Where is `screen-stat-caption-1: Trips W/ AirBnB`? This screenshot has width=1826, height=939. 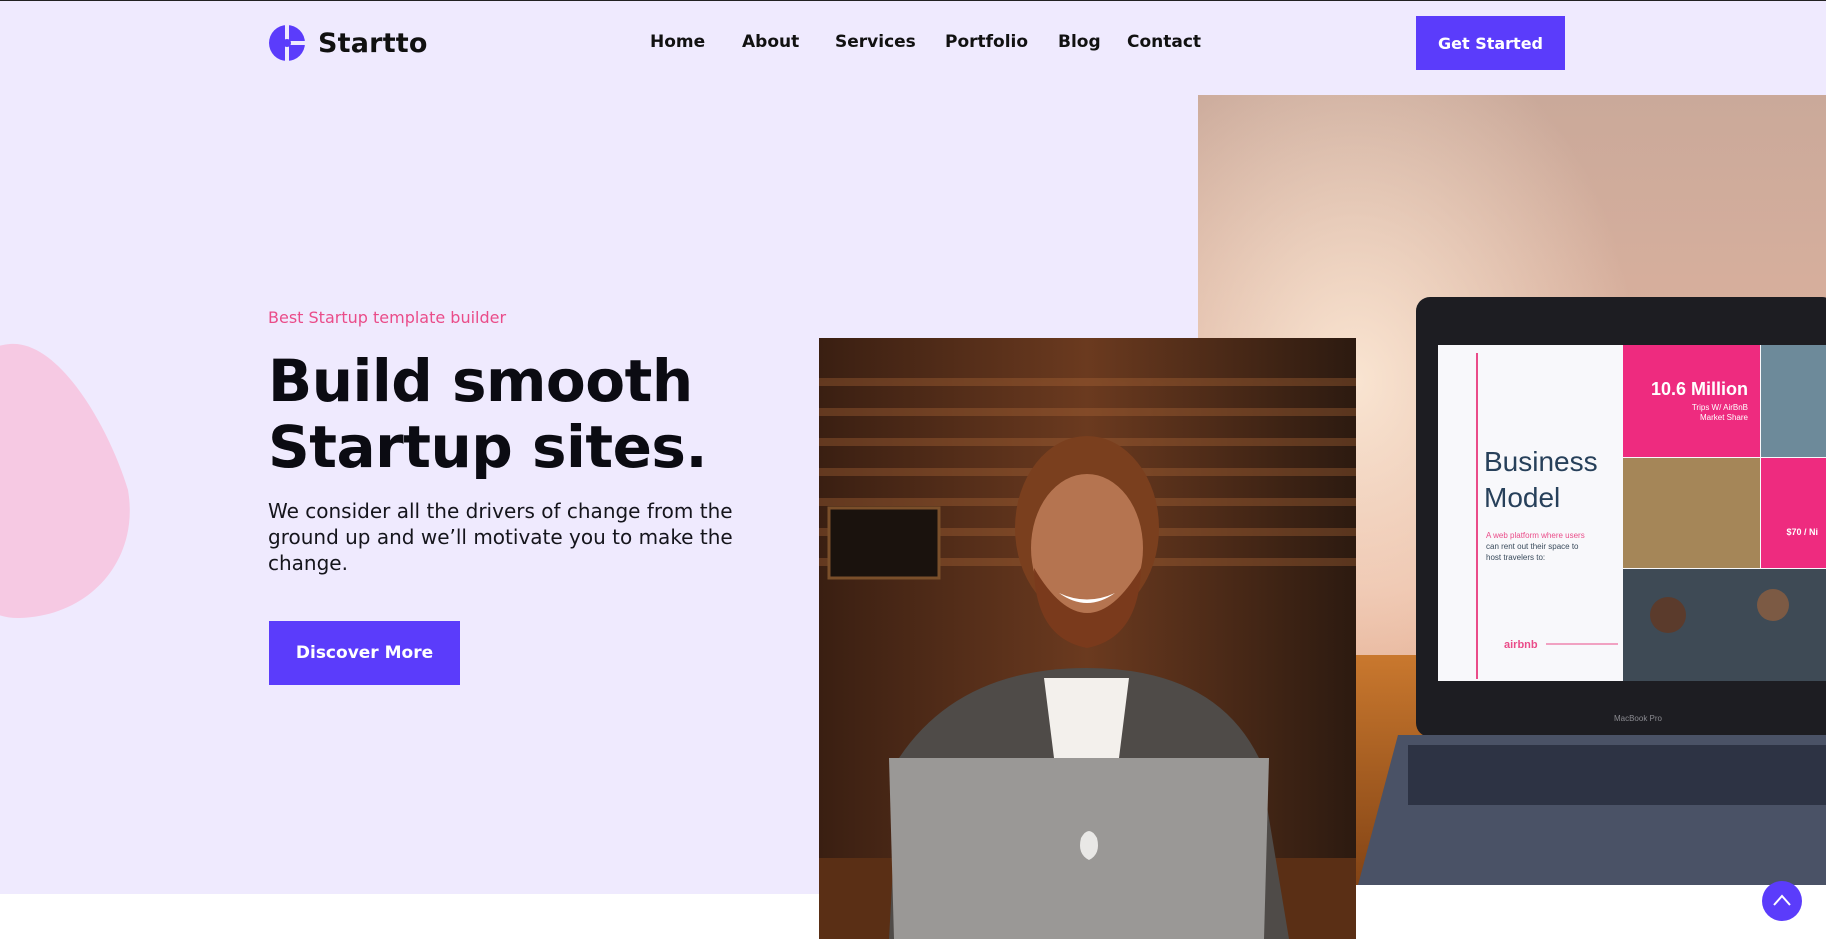
screen-stat-caption-1: Trips W/ AirBnB is located at coordinates (1720, 407).